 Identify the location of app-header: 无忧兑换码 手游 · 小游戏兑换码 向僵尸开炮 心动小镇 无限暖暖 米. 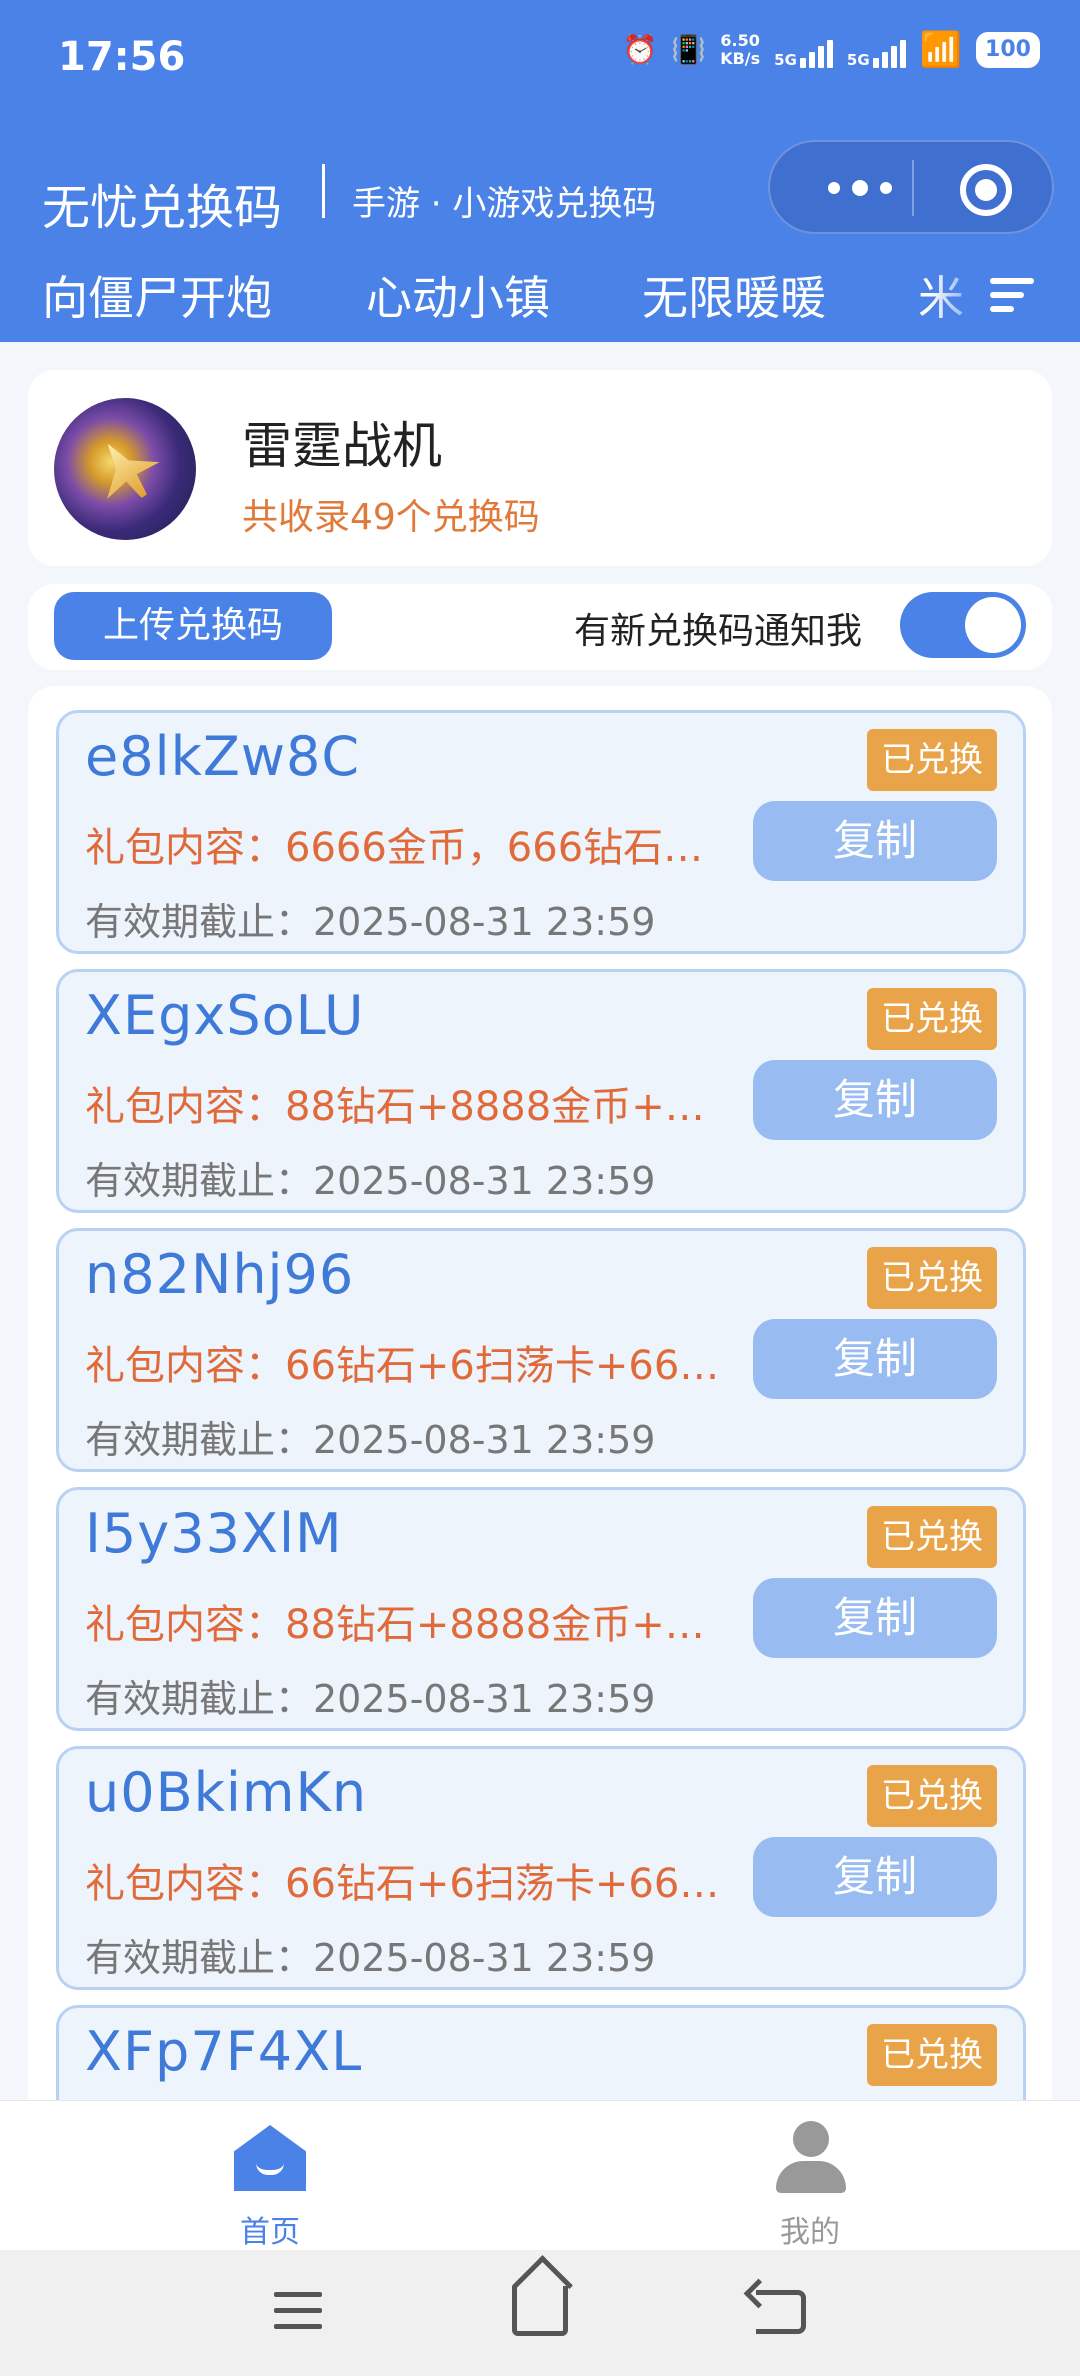
(540, 231).